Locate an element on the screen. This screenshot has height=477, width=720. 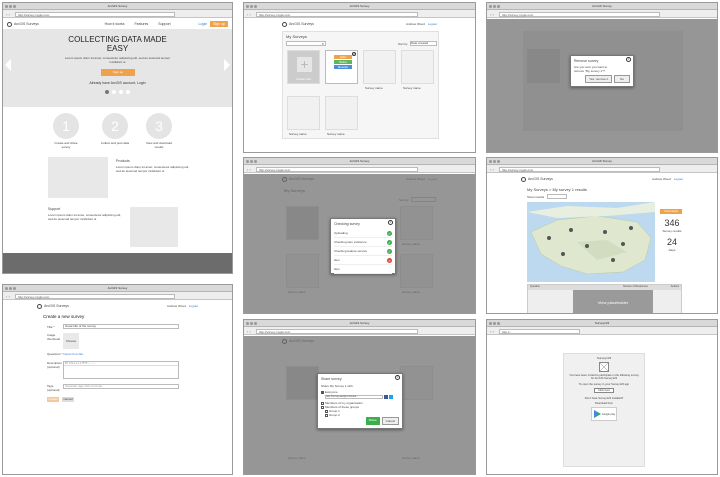
everyone-label: Everyone is located at coordinates (331, 392).